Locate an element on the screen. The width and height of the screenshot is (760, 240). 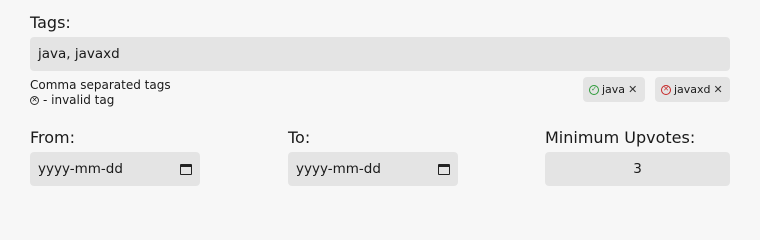
tags-input-value: java, javaxd is located at coordinates (79, 54).